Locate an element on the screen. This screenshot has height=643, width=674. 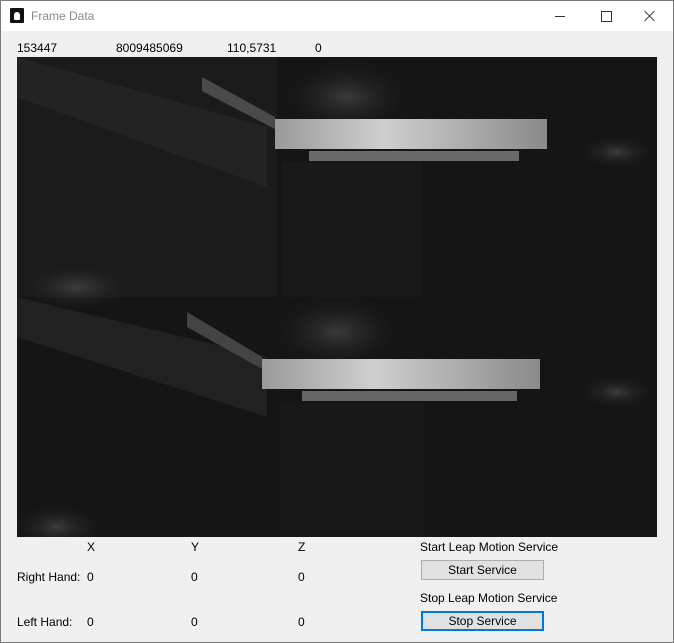
maximize-button is located at coordinates (606, 16).